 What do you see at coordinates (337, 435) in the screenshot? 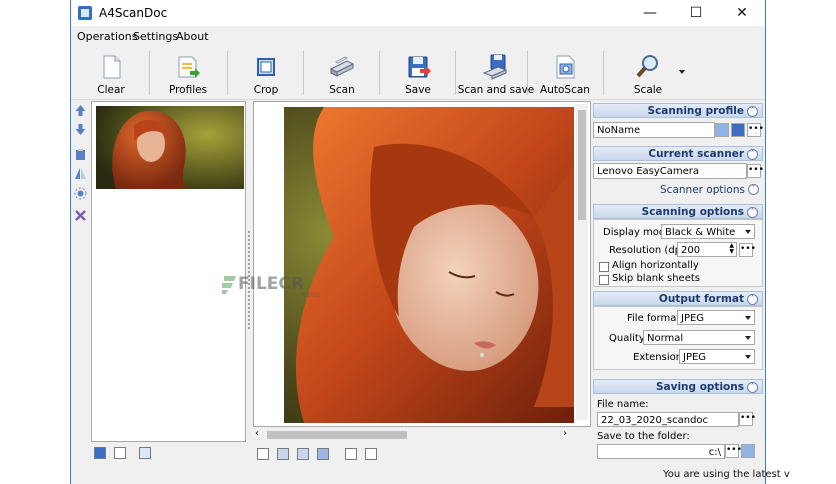
I see `horizontal-scroll-thumb` at bounding box center [337, 435].